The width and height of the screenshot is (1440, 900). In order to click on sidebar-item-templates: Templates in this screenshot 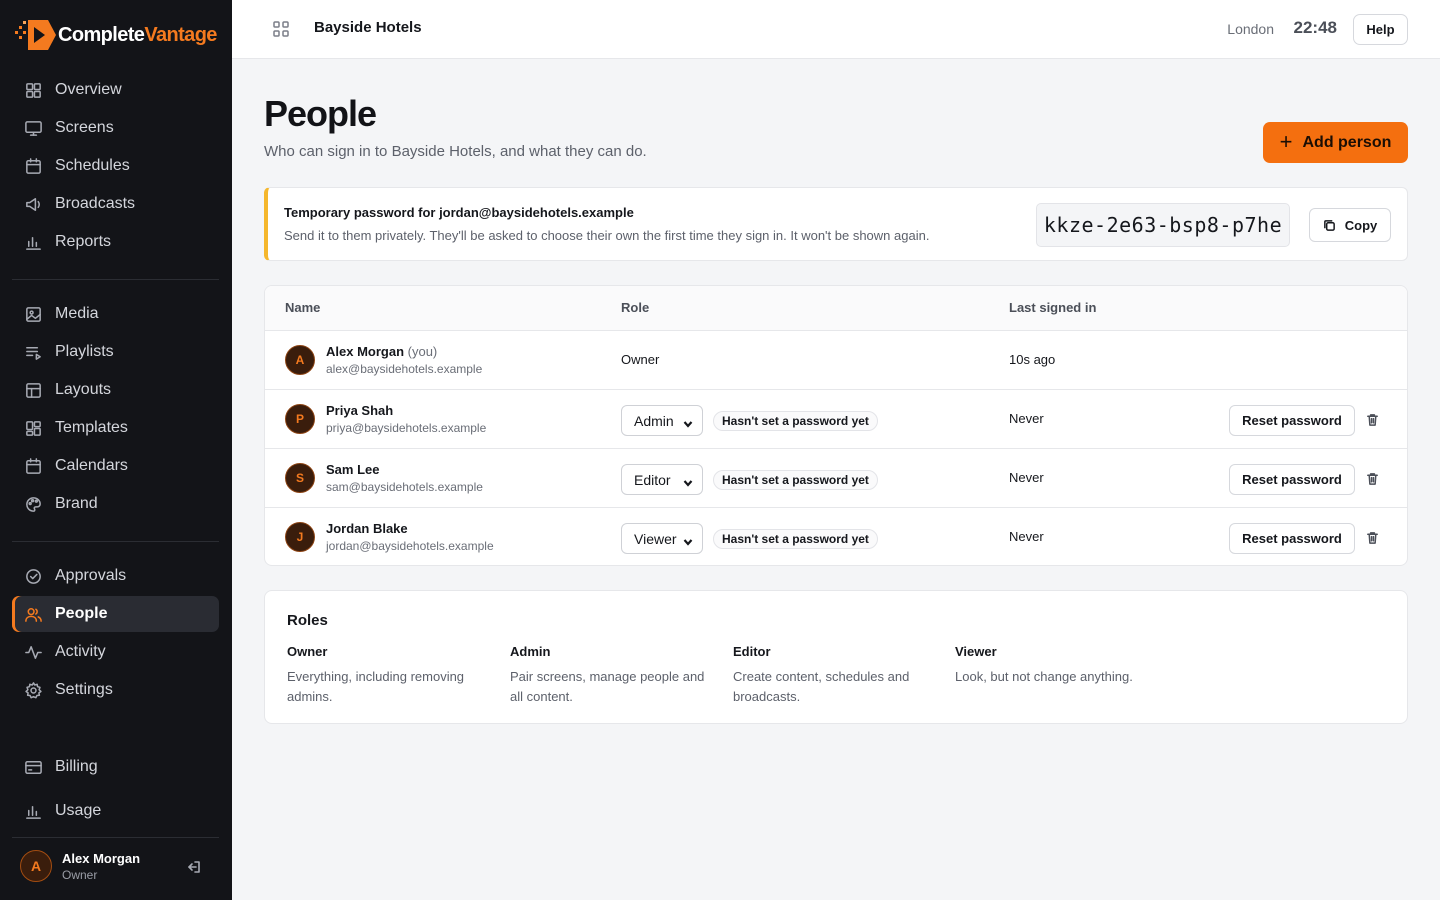, I will do `click(115, 428)`.